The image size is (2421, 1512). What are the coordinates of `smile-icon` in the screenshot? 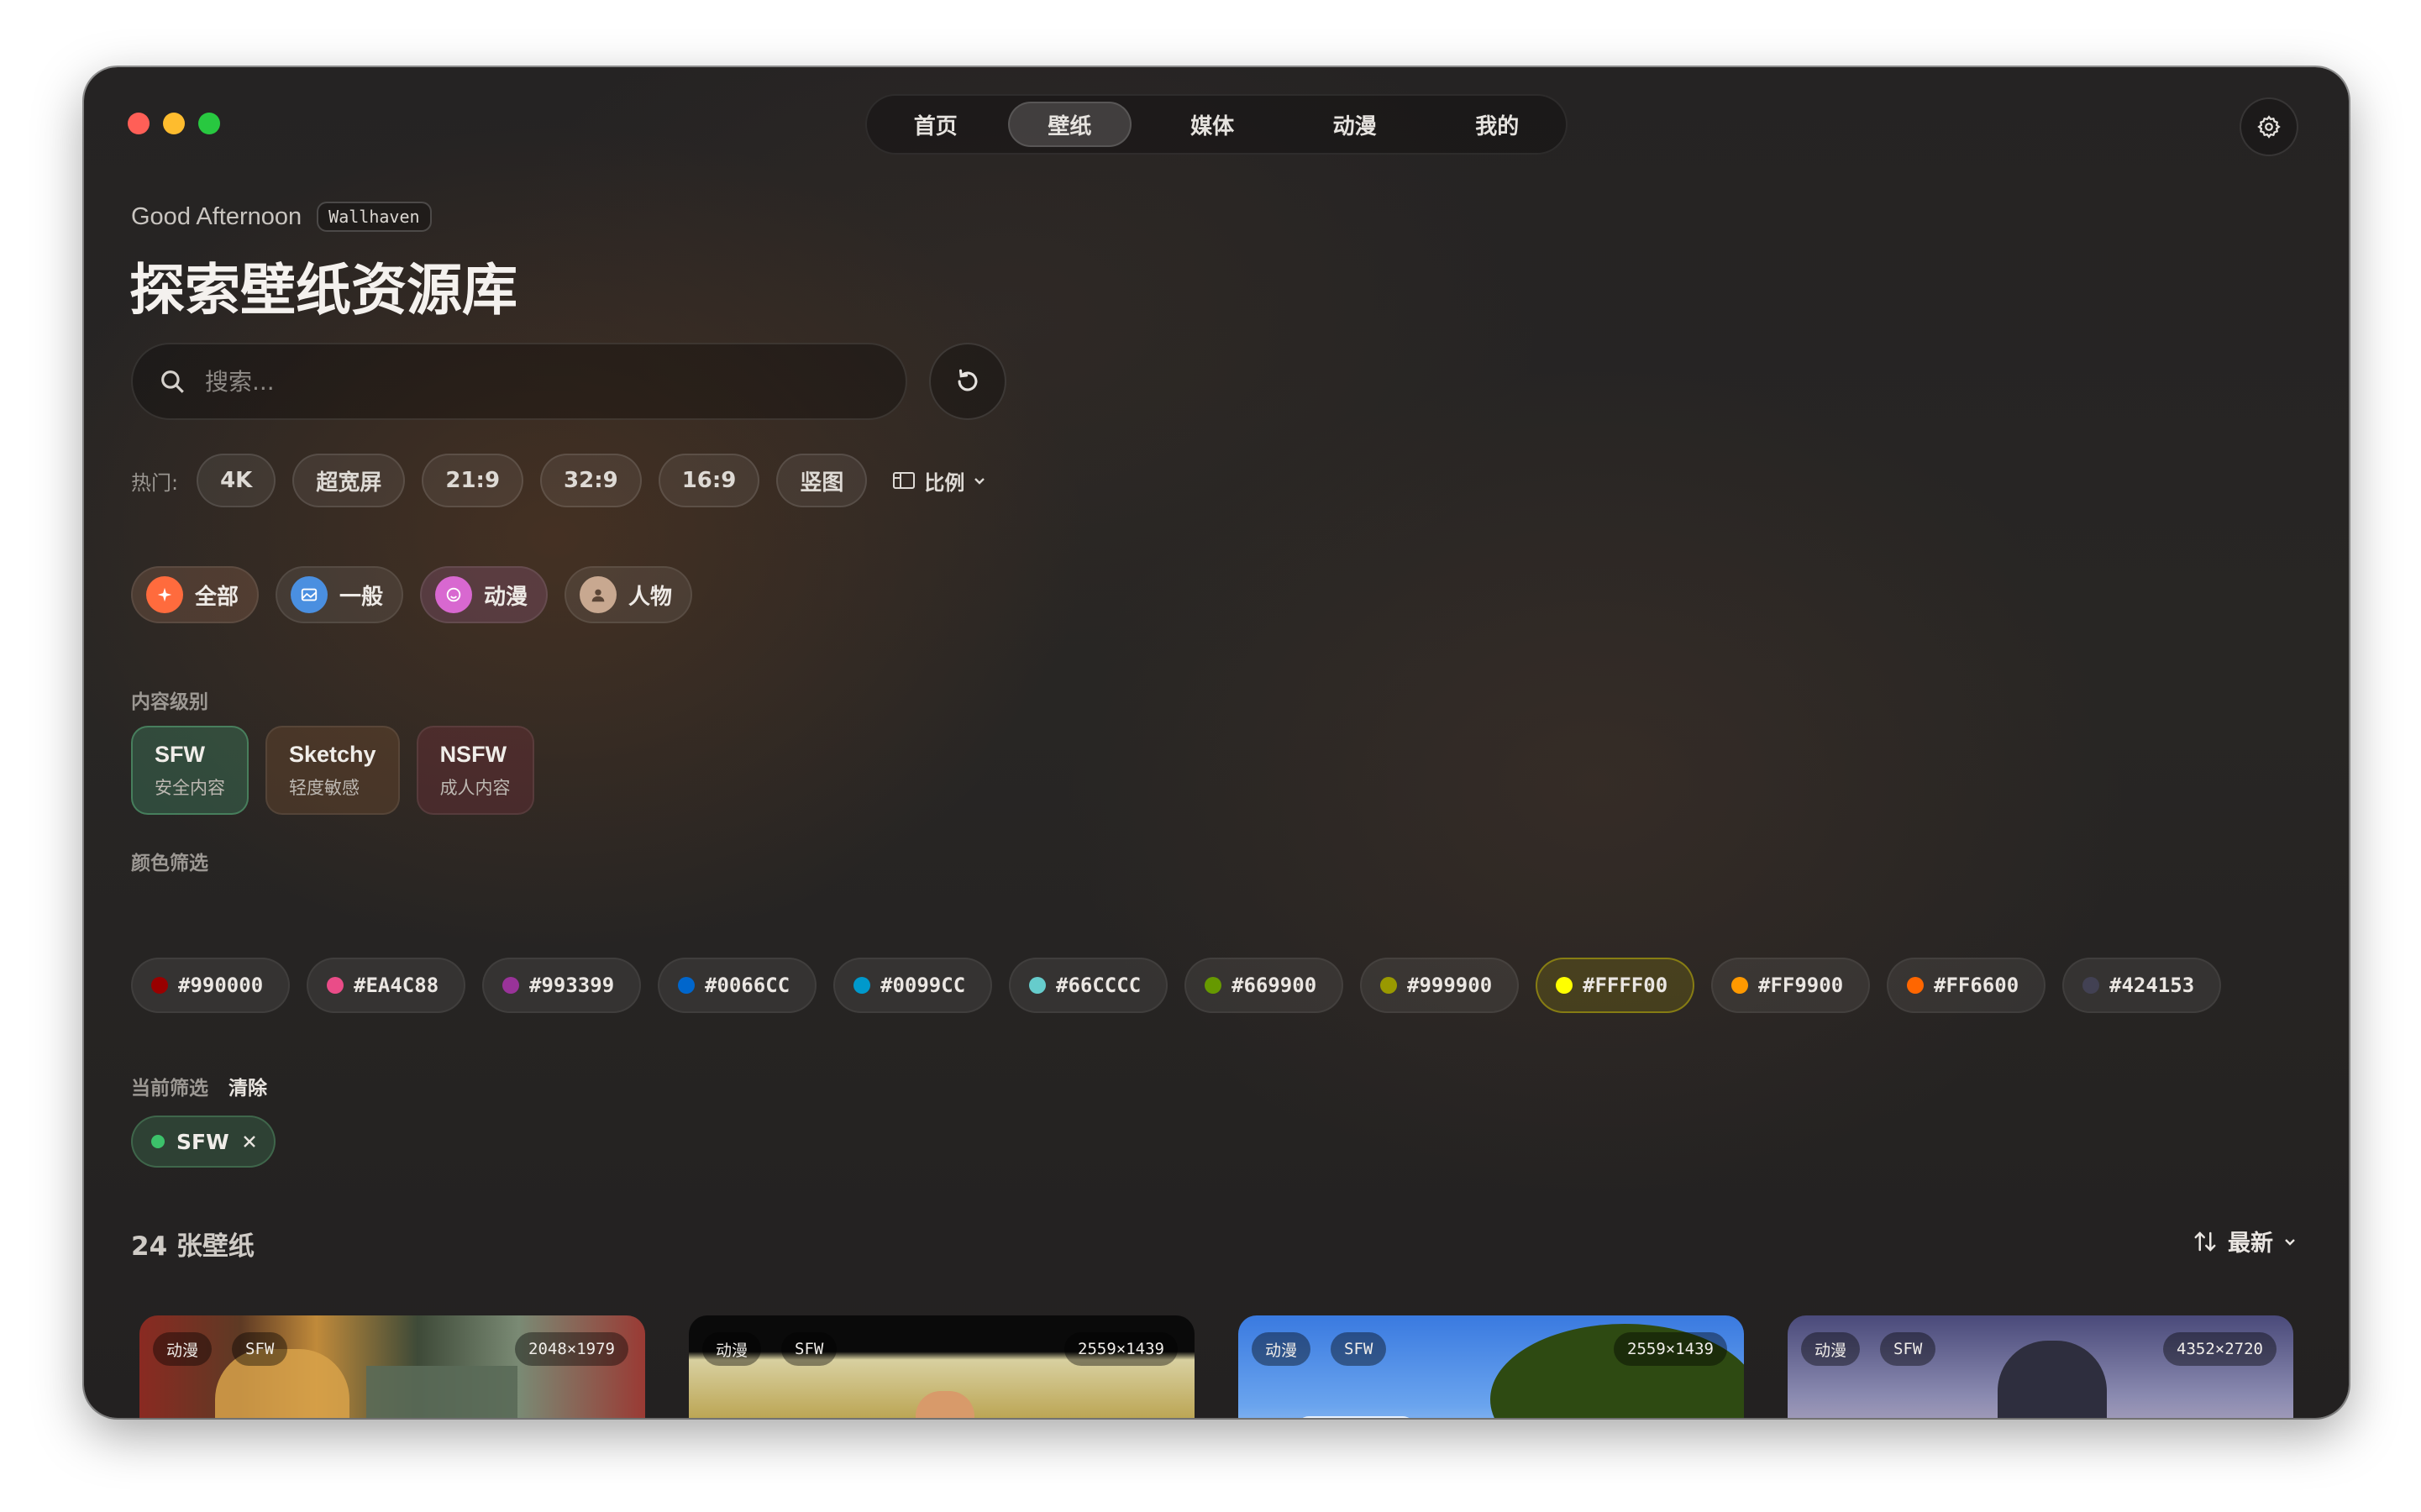 It's located at (454, 594).